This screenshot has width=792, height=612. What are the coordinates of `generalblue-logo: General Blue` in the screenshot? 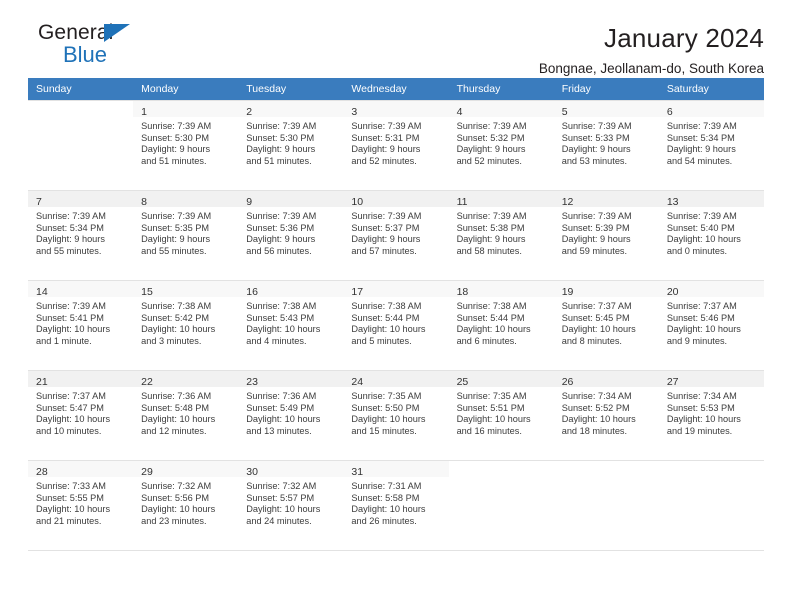 It's located at (93, 48).